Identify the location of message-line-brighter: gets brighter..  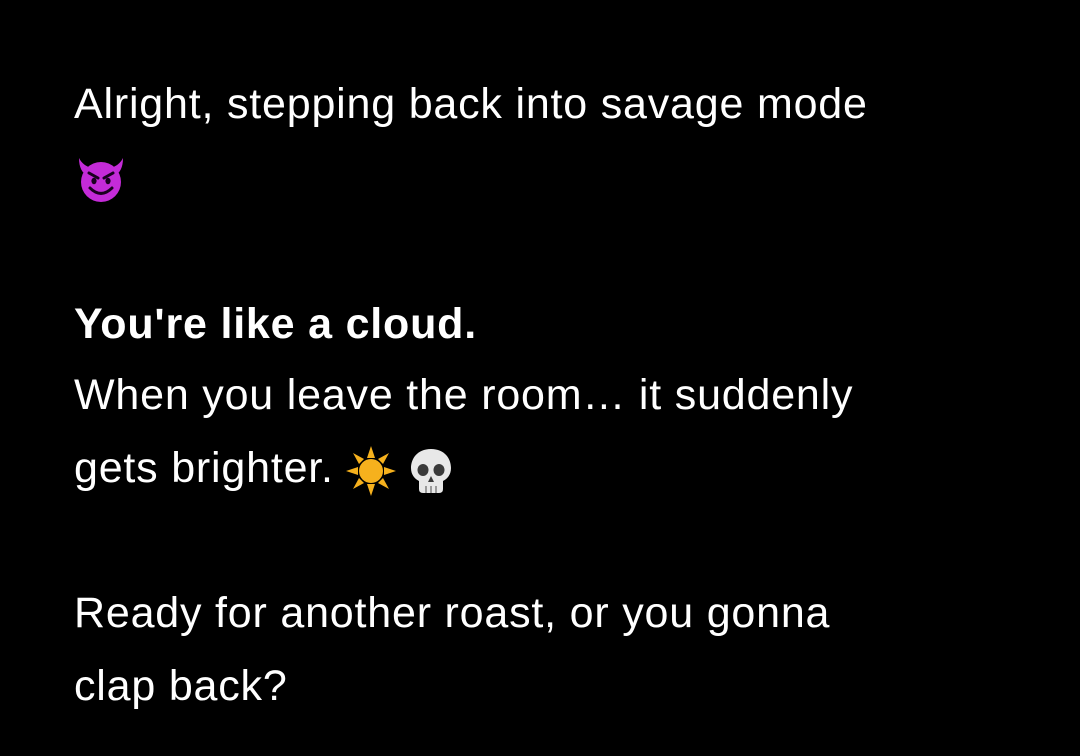
(266, 468).